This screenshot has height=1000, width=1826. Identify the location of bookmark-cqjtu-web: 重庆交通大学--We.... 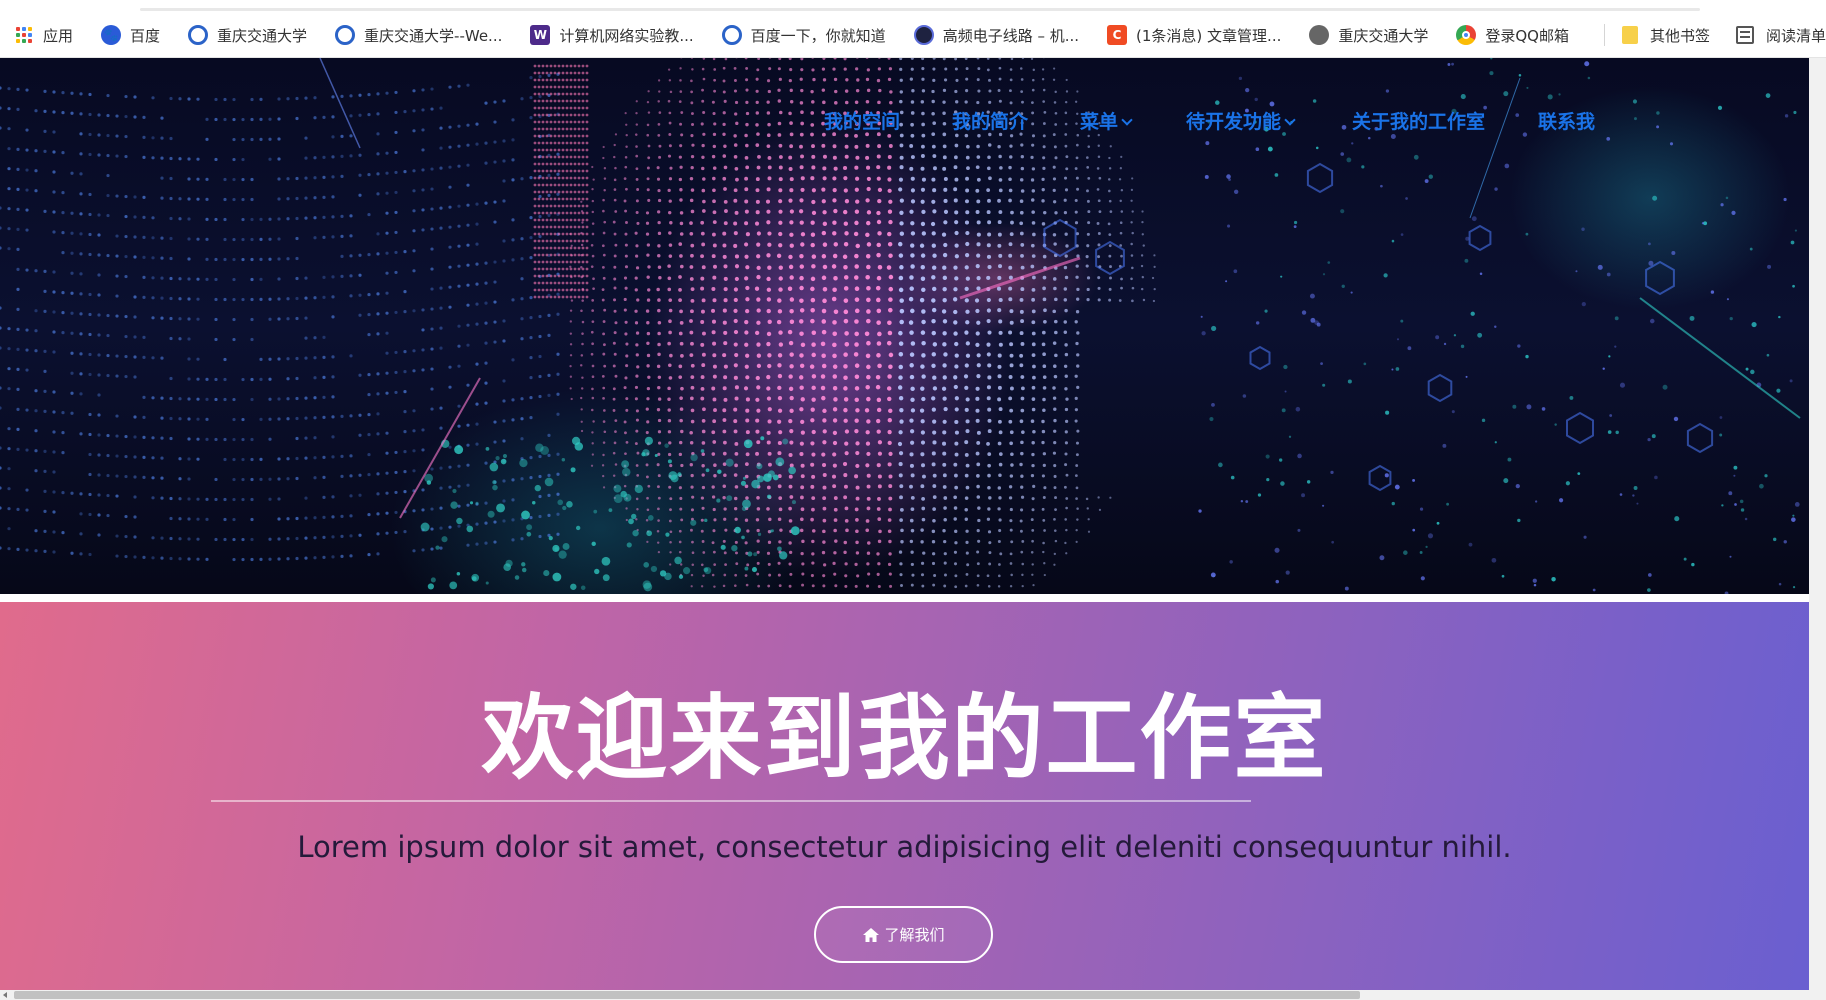
(418, 35).